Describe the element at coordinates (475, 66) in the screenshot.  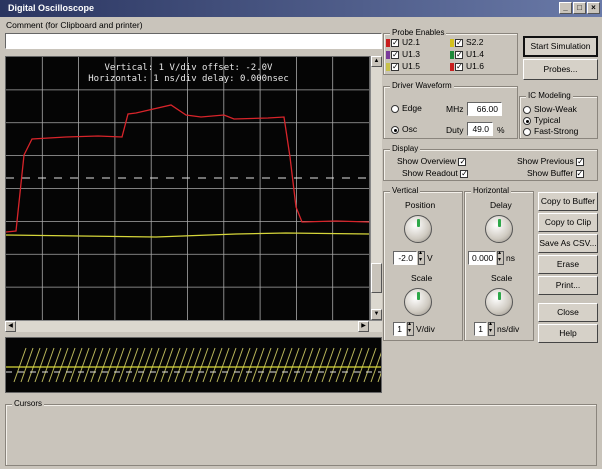
I see `probe-label: U1.6` at that location.